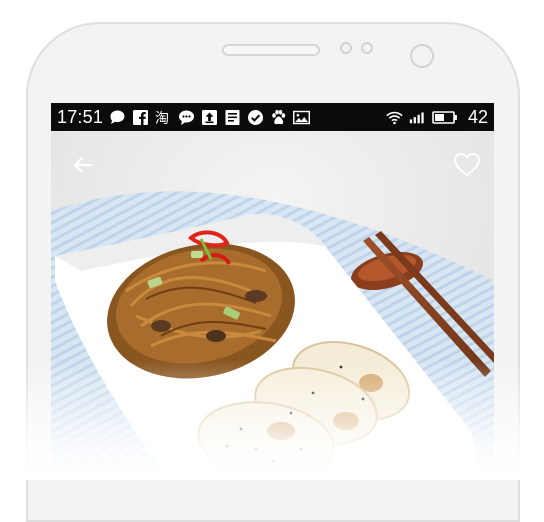 The width and height of the screenshot is (544, 522). I want to click on status-bar: 17:51 淘 42, so click(272, 117).